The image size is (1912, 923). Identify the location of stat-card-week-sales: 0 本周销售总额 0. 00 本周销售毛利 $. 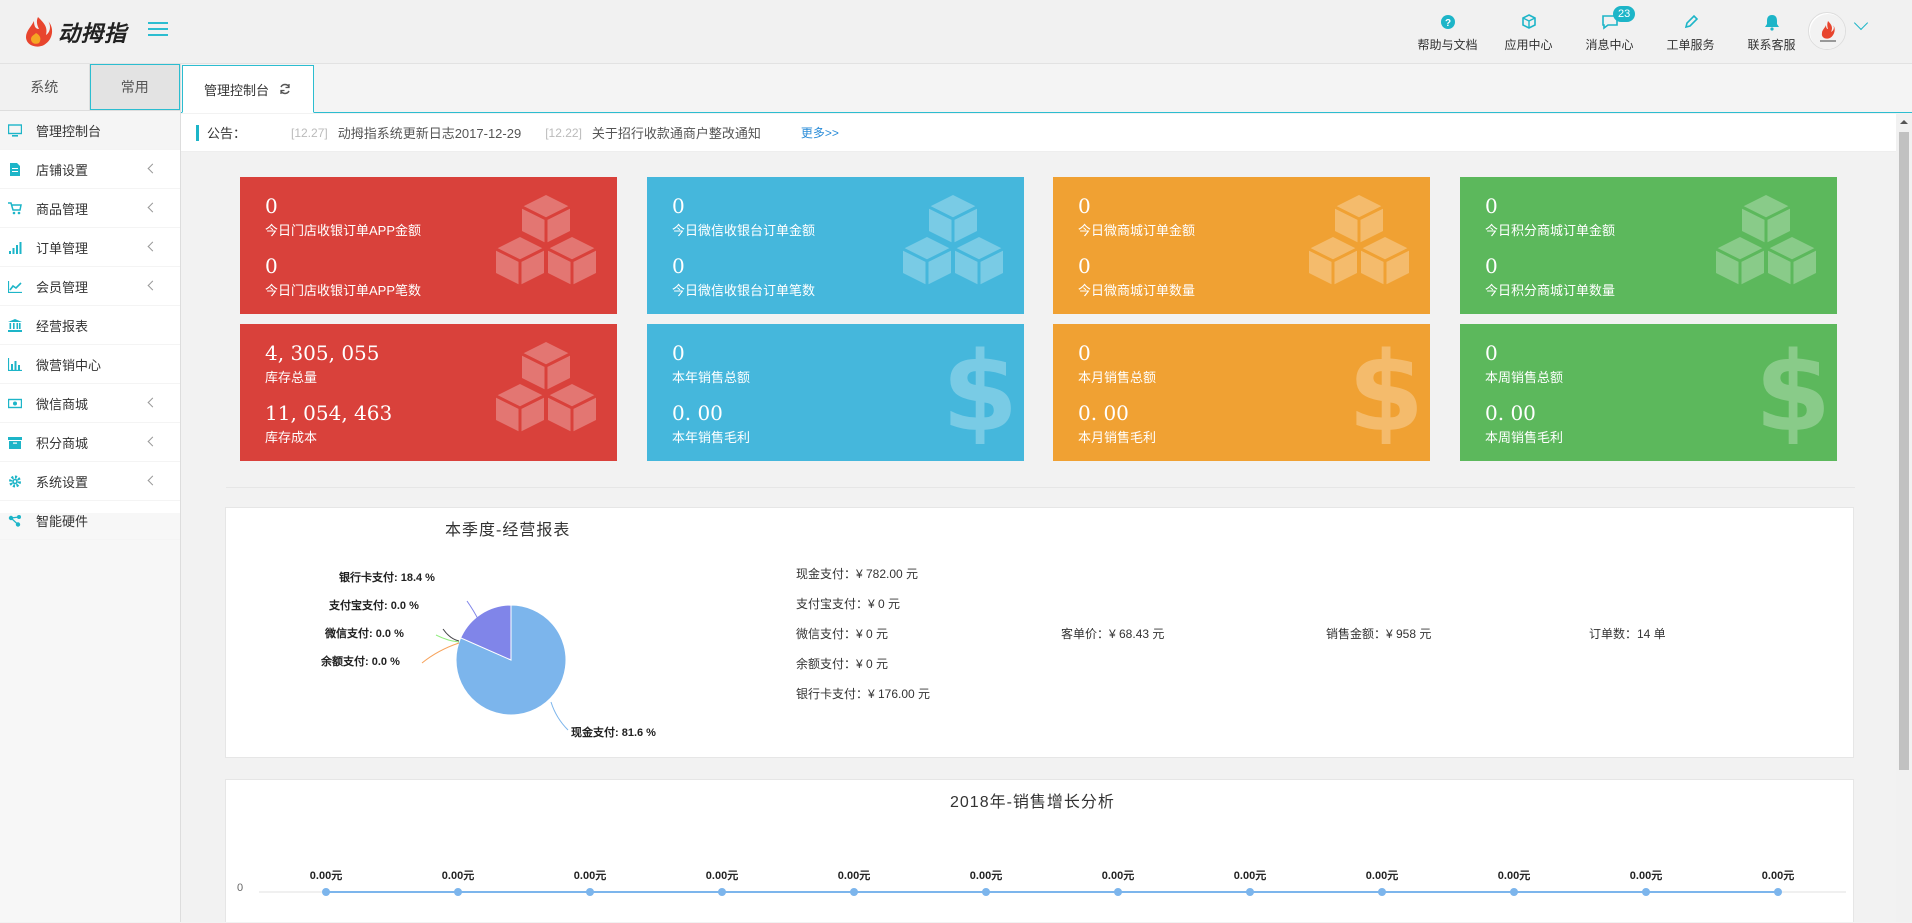
(1648, 392).